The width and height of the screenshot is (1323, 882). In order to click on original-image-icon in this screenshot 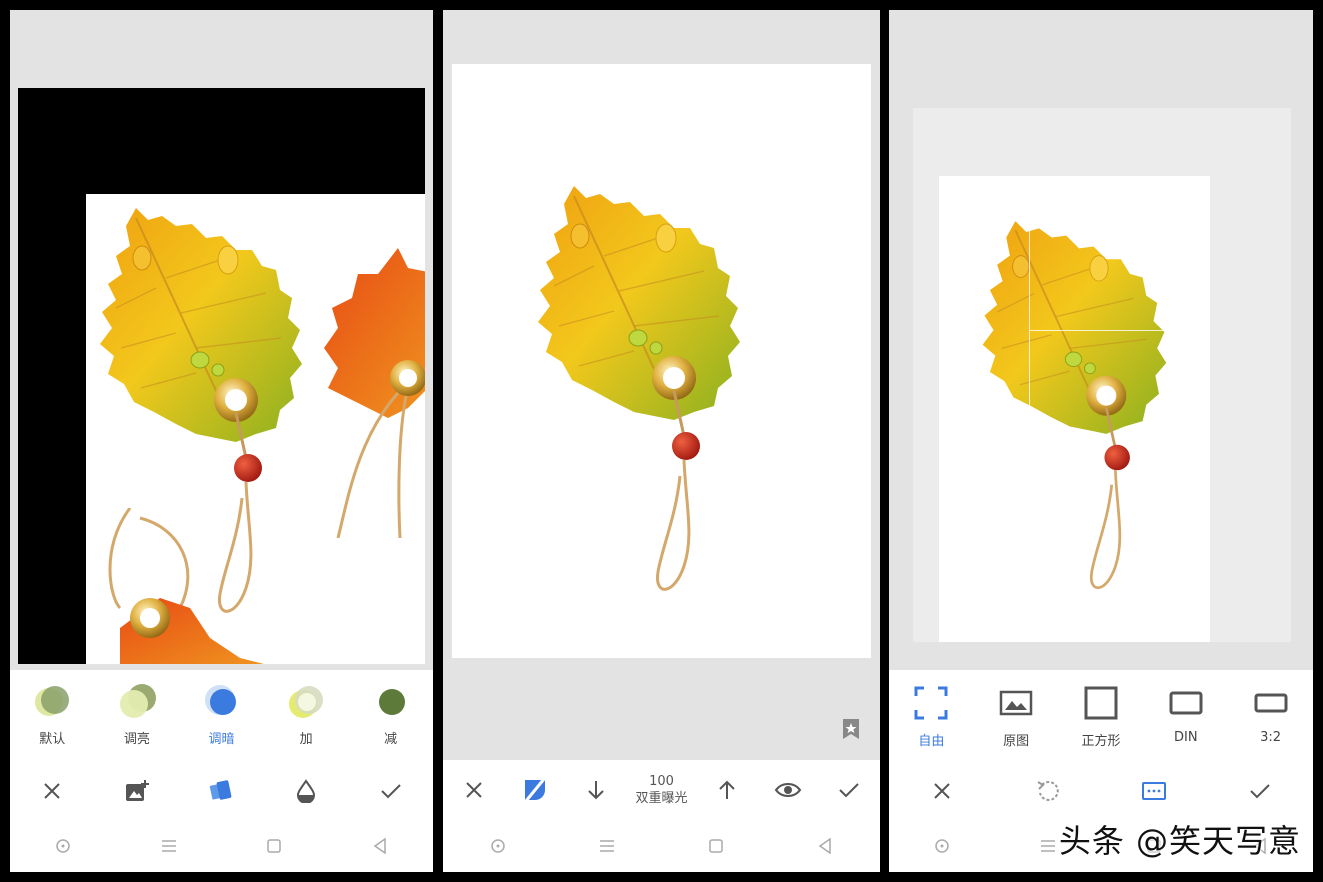, I will do `click(1016, 703)`.